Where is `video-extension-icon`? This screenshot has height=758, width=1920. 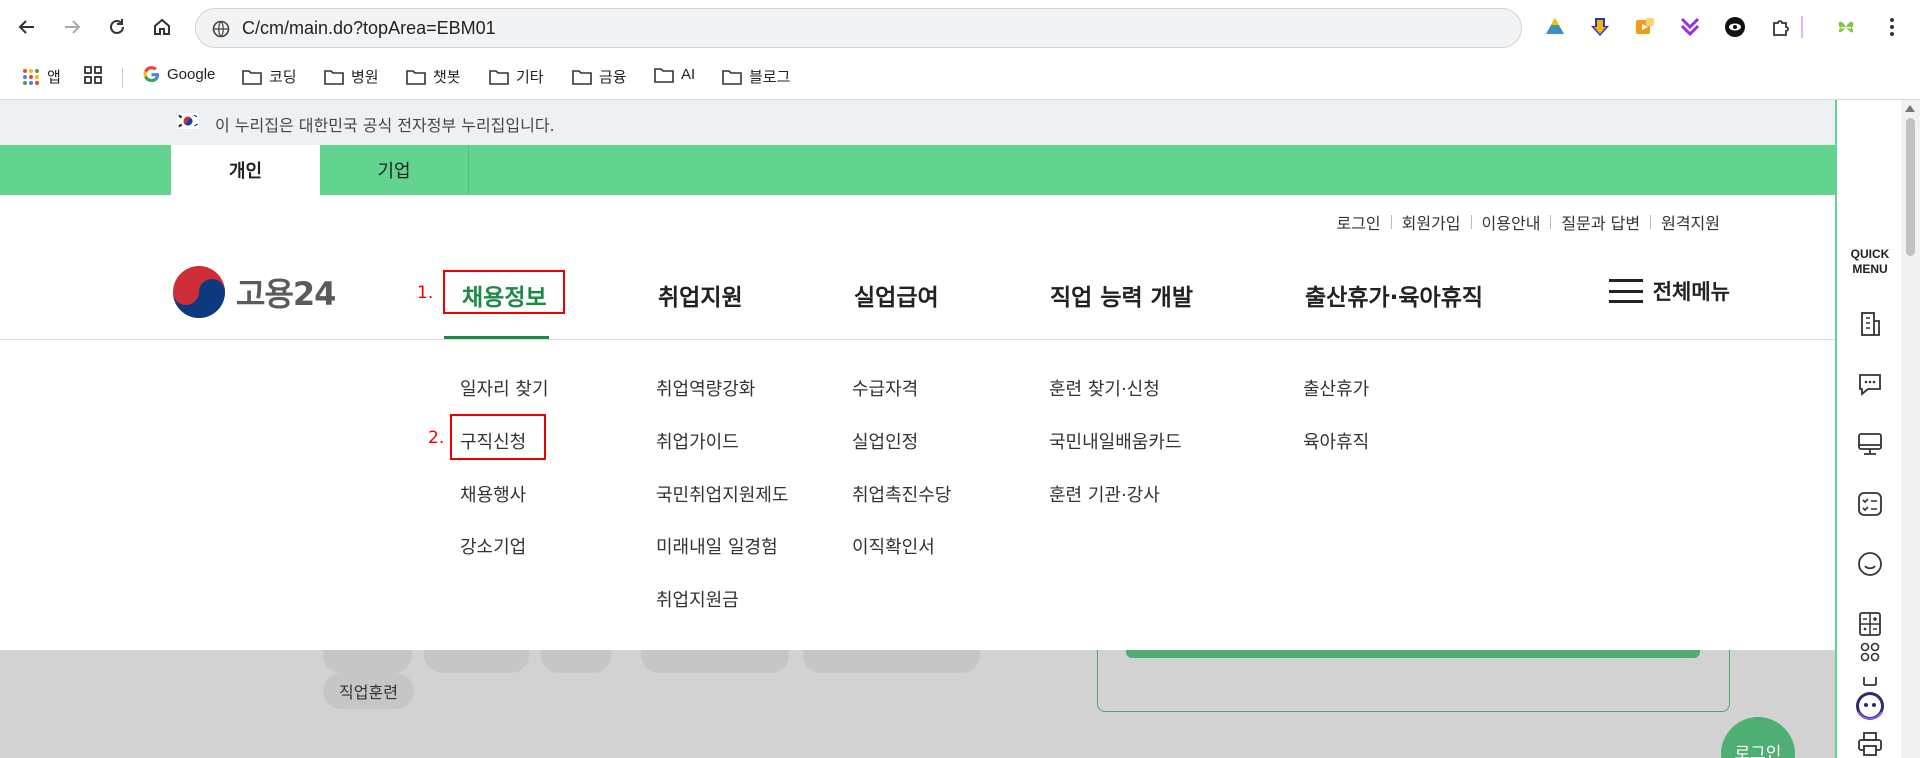
video-extension-icon is located at coordinates (1645, 27).